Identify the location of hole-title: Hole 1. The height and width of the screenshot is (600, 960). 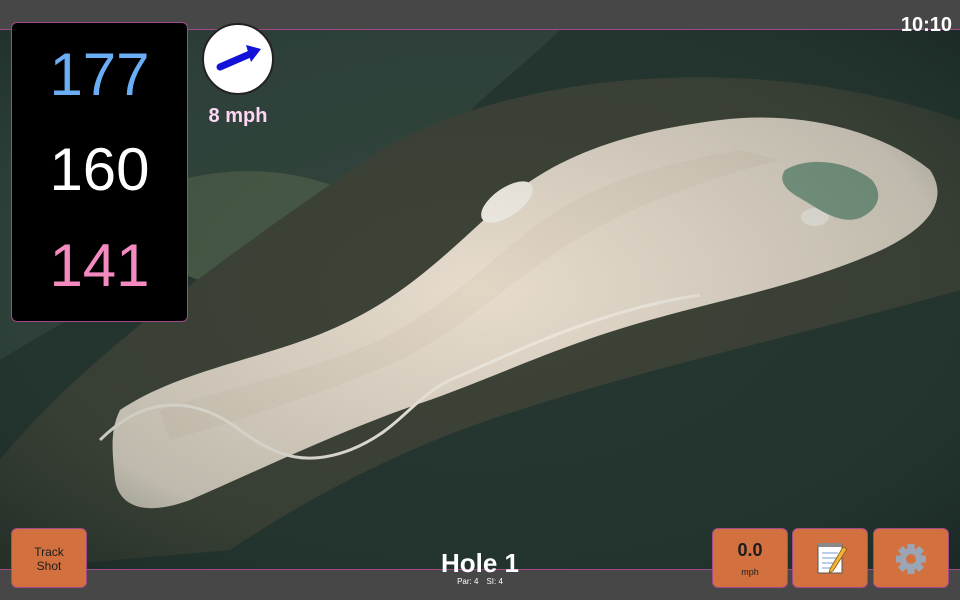
(480, 563).